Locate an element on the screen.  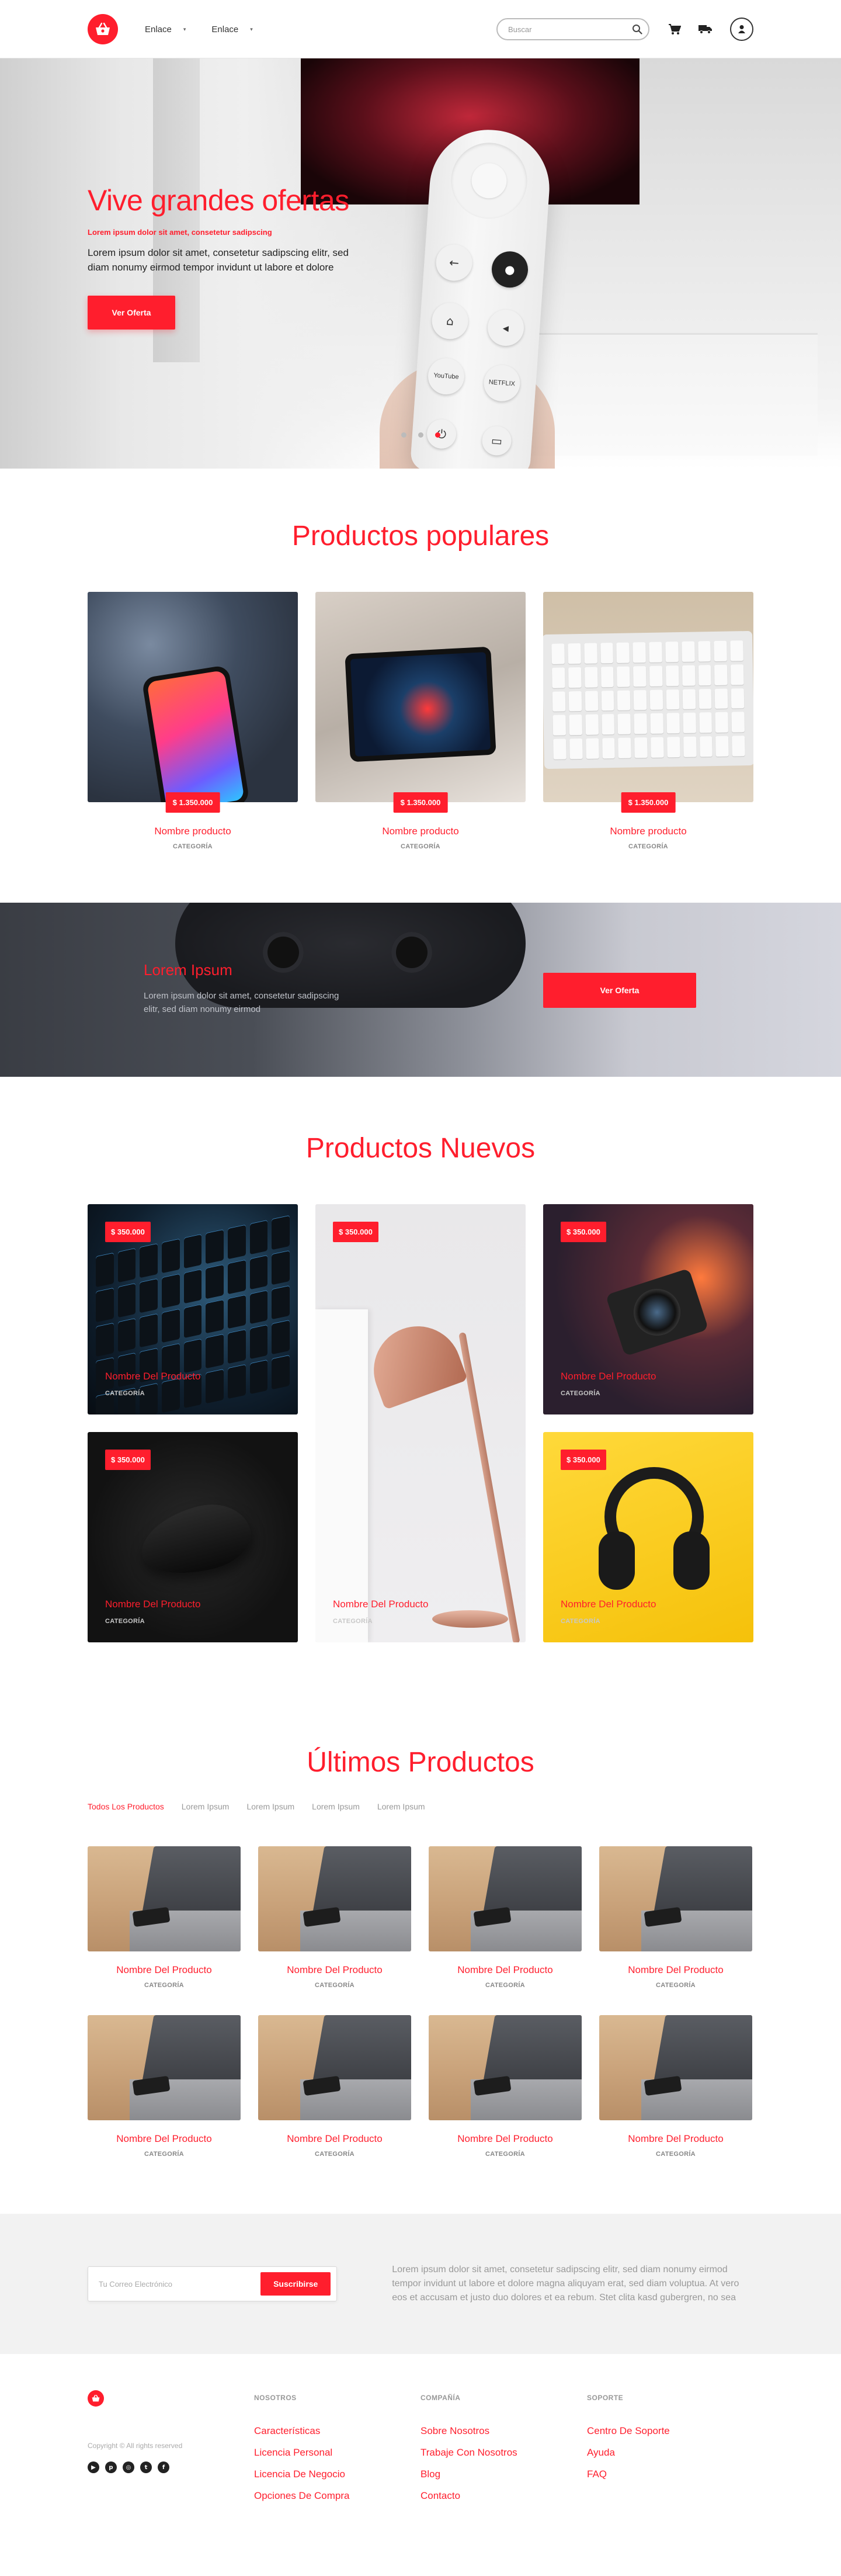
hero-view-offer-button: Ver Oferta is located at coordinates (131, 313).